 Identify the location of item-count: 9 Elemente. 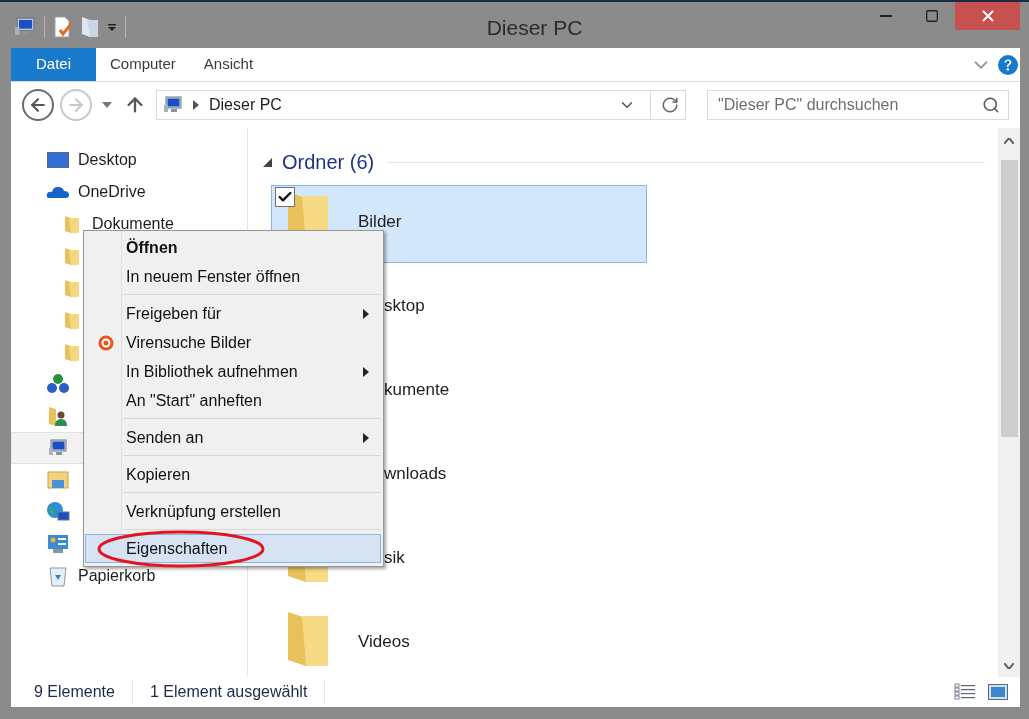
(83, 692).